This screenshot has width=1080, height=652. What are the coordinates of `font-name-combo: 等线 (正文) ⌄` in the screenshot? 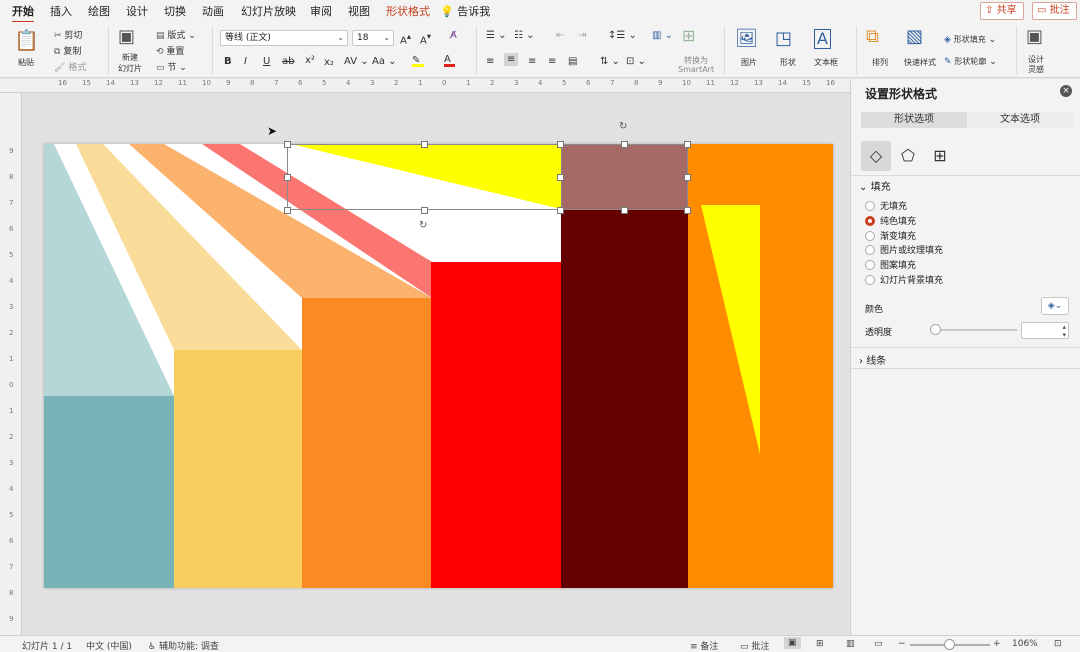 It's located at (284, 38).